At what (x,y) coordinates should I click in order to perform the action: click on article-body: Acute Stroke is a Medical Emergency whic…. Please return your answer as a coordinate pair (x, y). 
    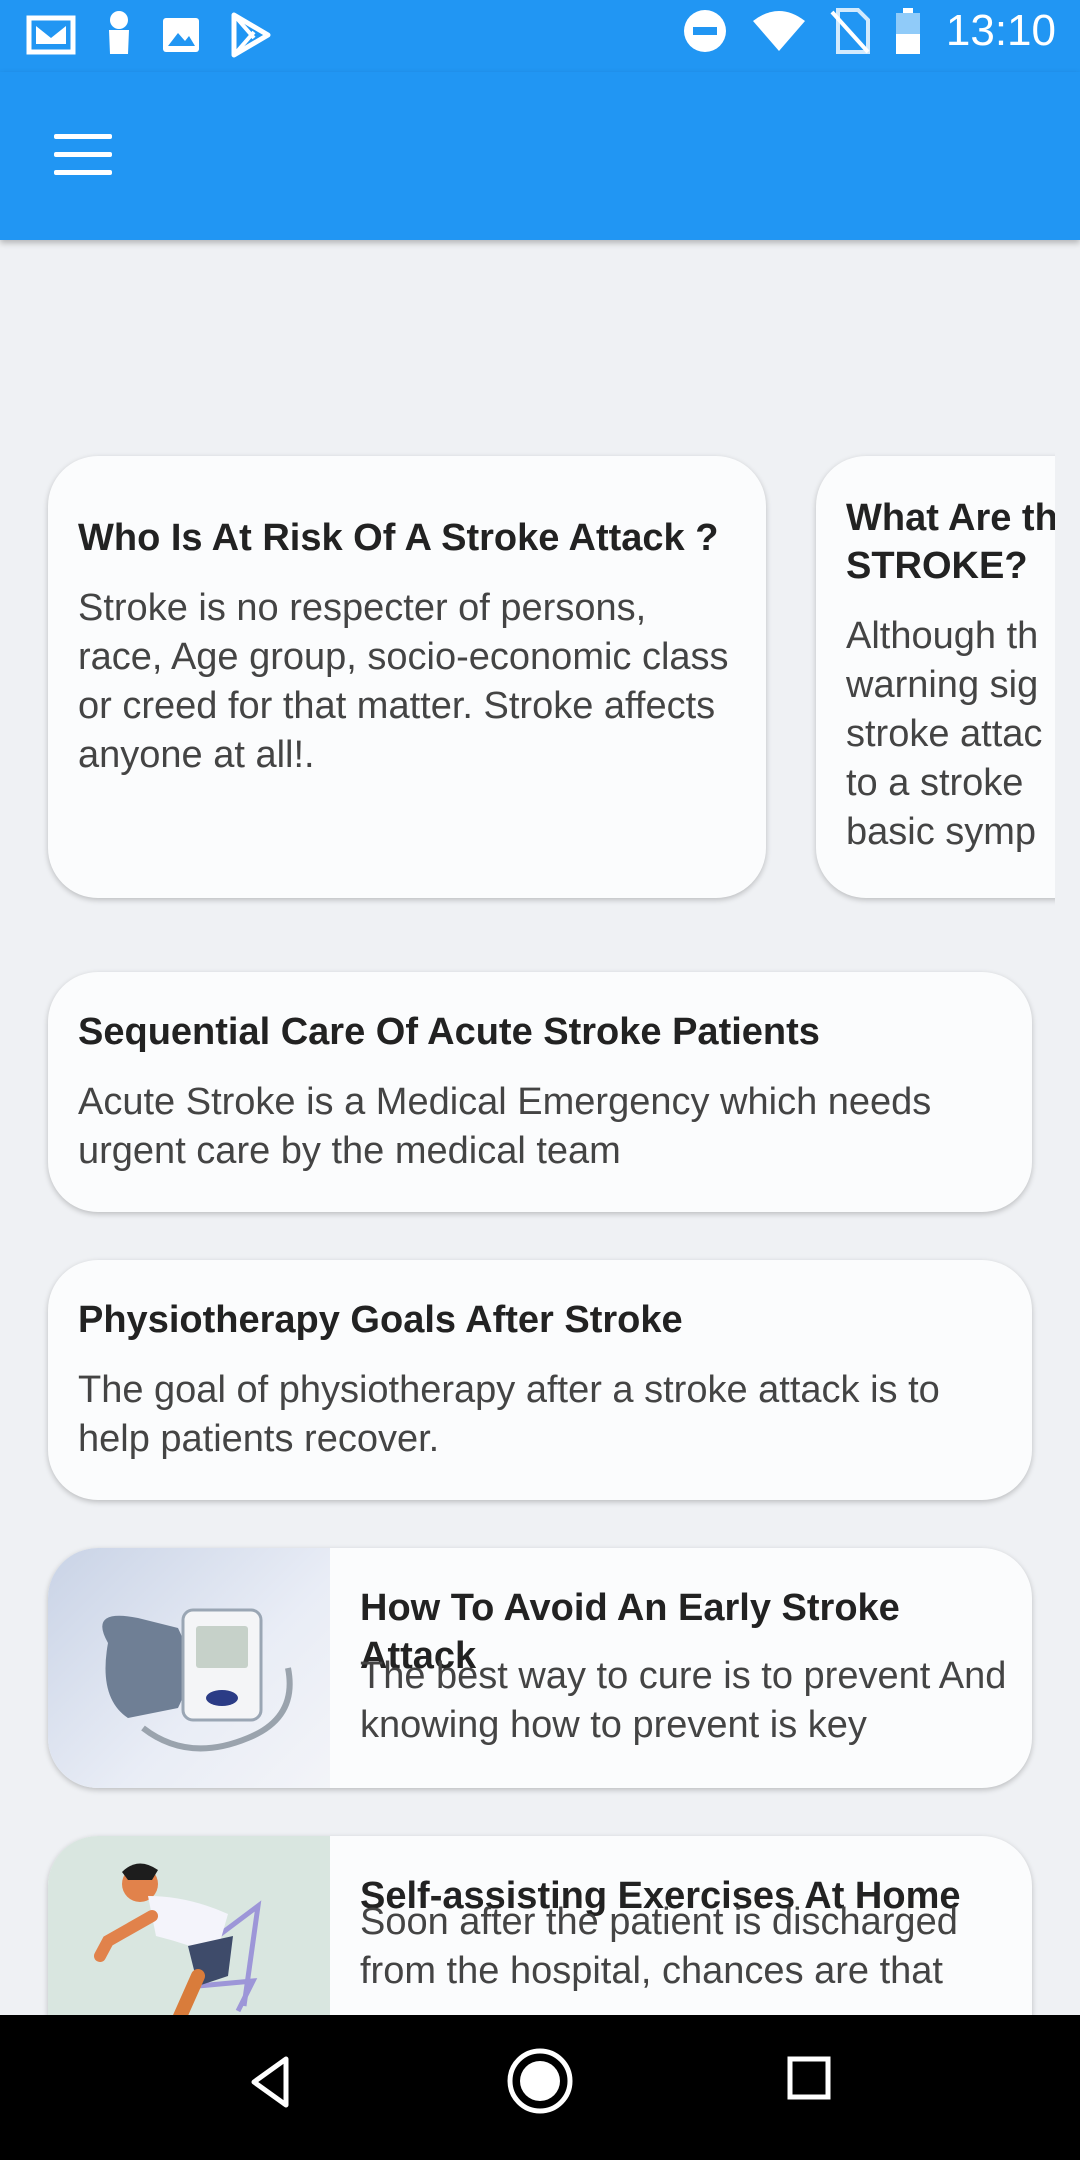
    Looking at the image, I should click on (505, 1126).